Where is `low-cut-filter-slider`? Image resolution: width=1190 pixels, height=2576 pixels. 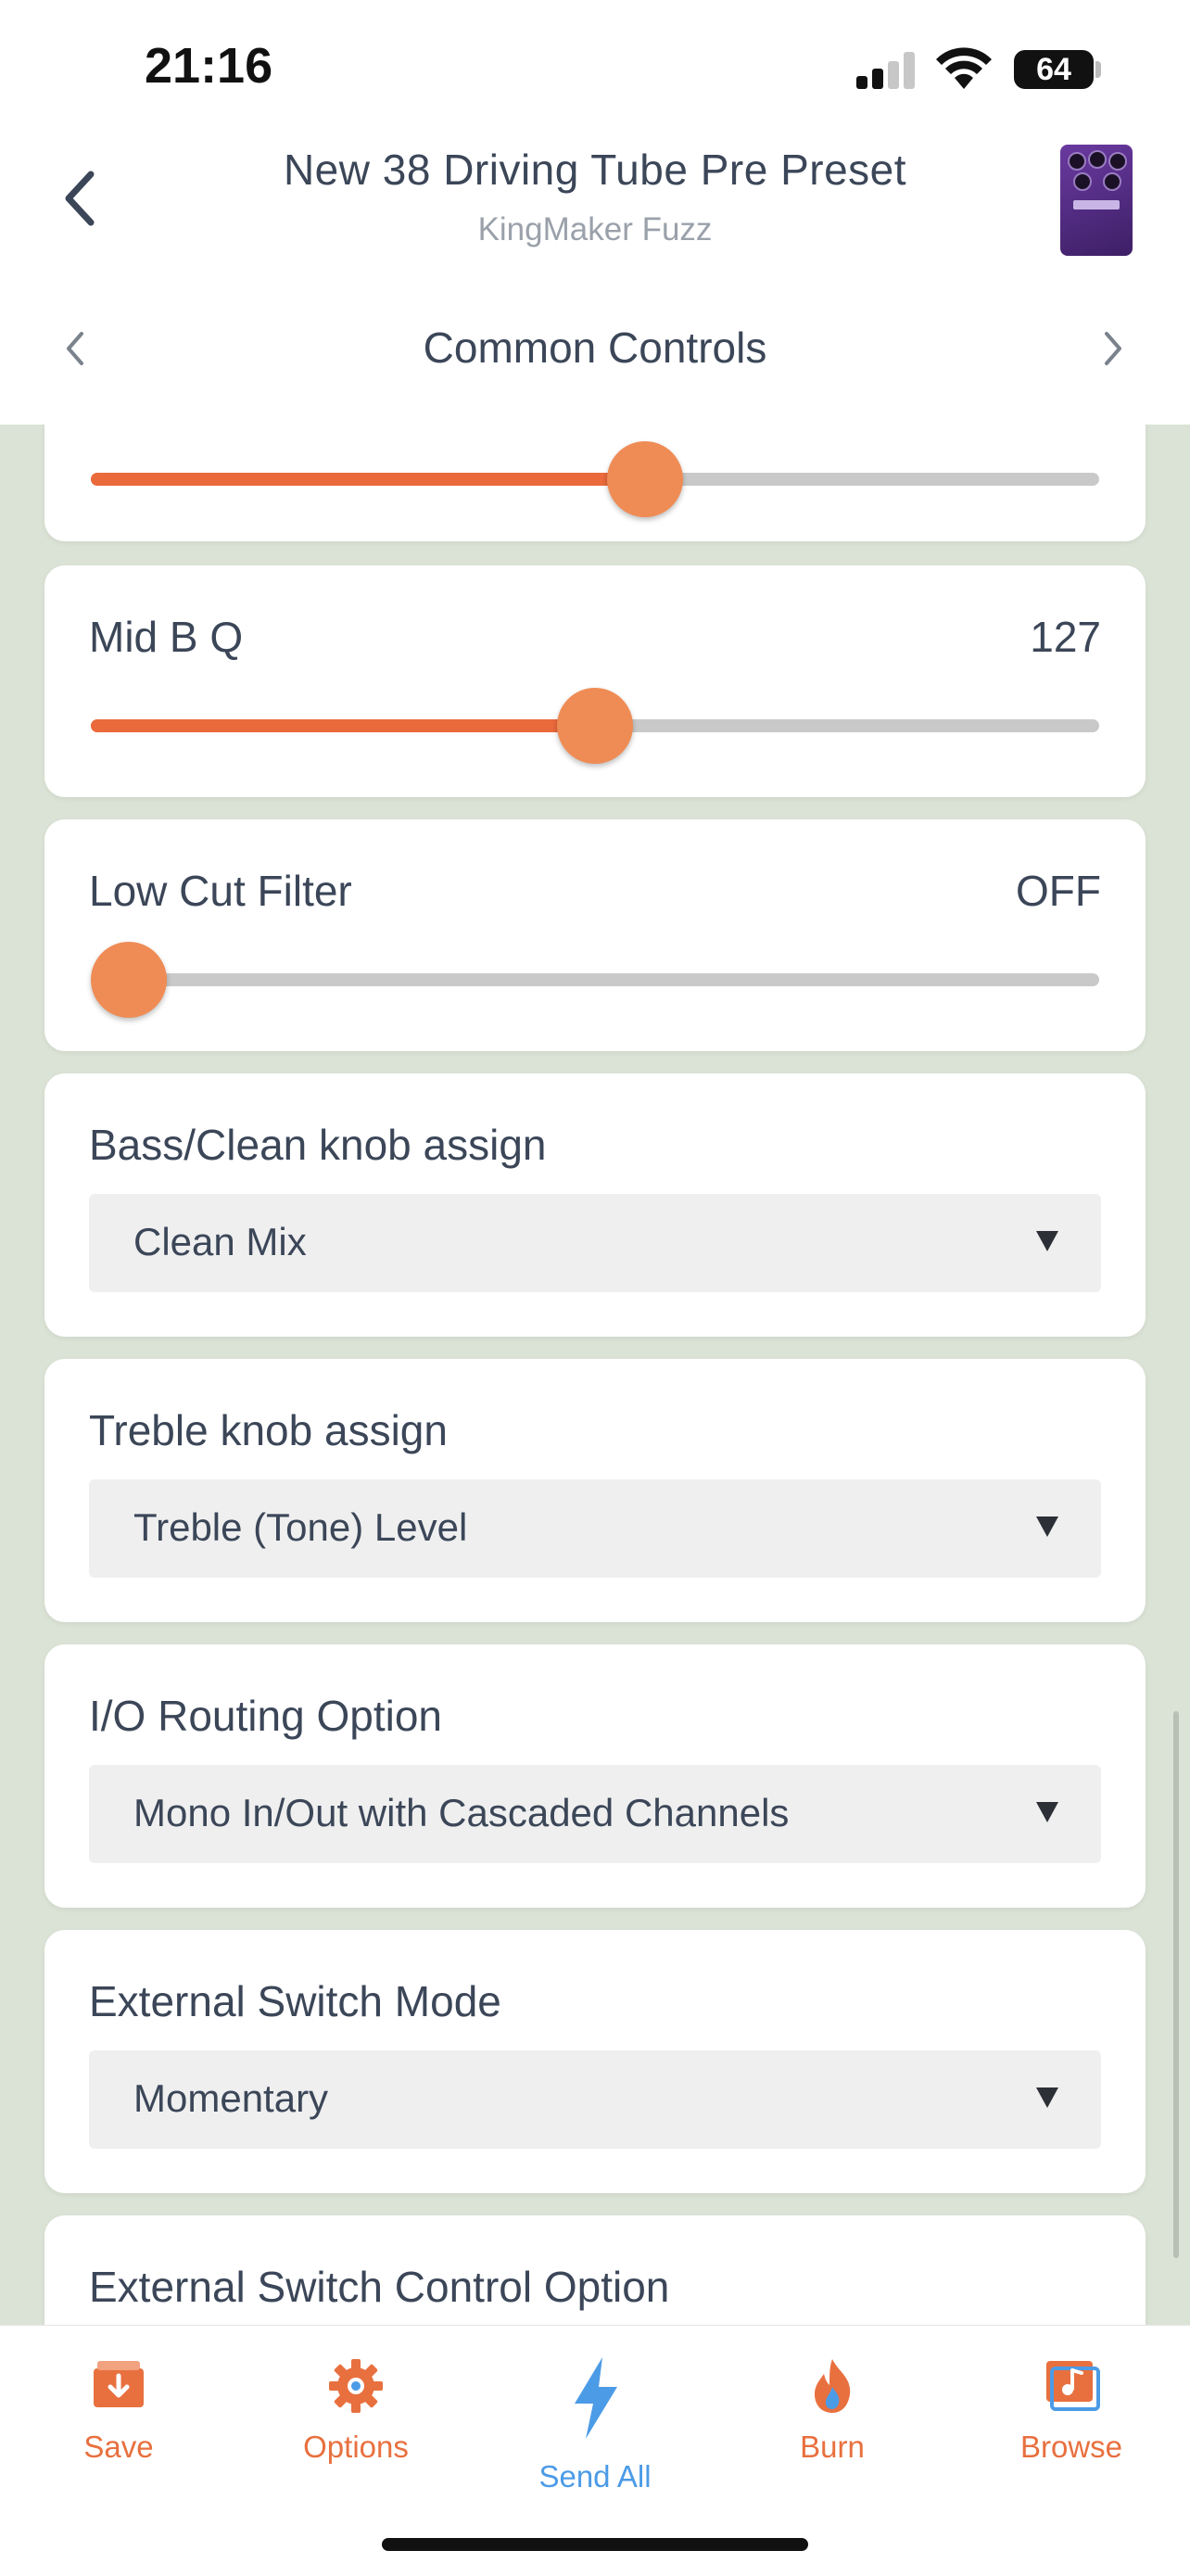
low-cut-filter-slider is located at coordinates (595, 980).